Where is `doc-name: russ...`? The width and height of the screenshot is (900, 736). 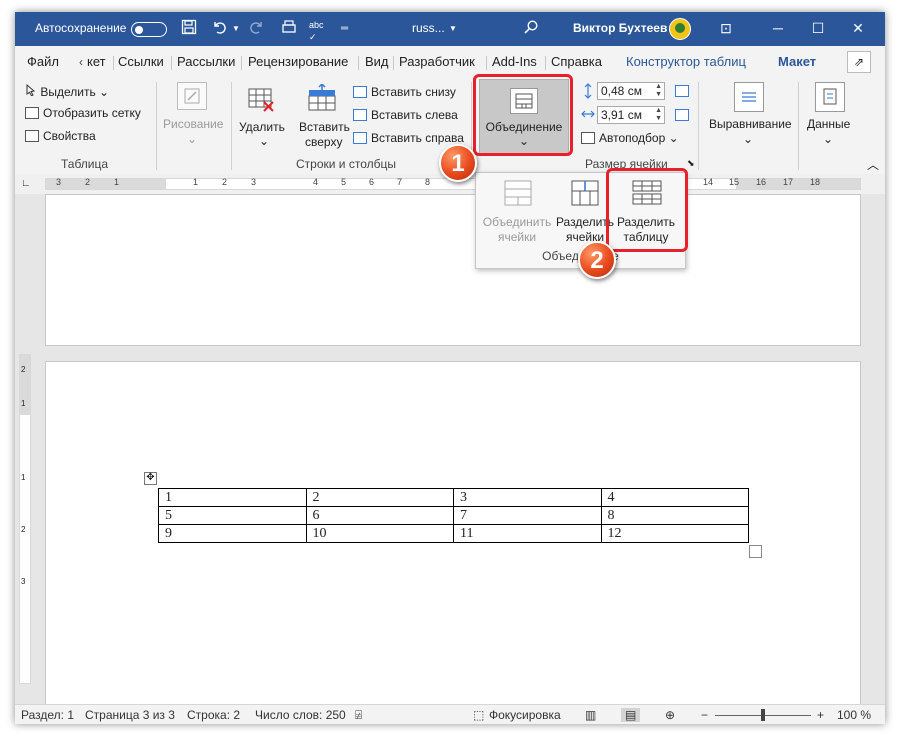 doc-name: russ... is located at coordinates (428, 28).